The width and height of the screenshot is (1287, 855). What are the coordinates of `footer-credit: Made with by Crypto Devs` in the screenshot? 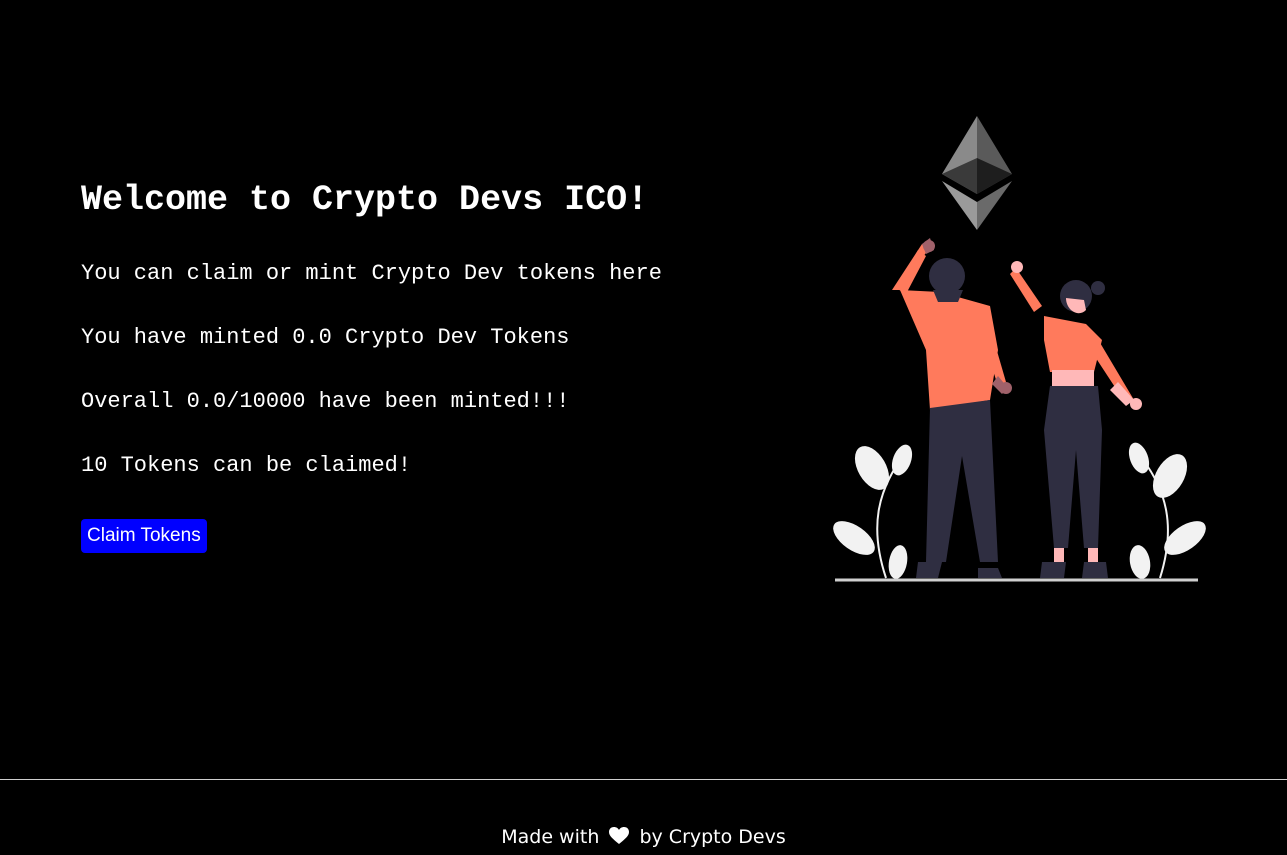 It's located at (643, 837).